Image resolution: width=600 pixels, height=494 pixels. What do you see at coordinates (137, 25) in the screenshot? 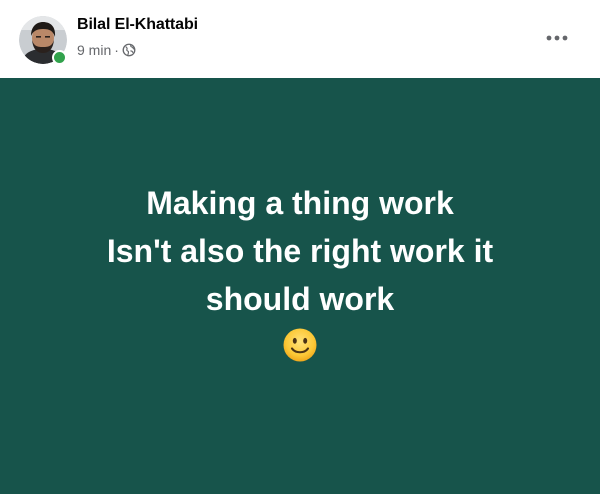
I see `author-name: Bilal El-Khattabi` at bounding box center [137, 25].